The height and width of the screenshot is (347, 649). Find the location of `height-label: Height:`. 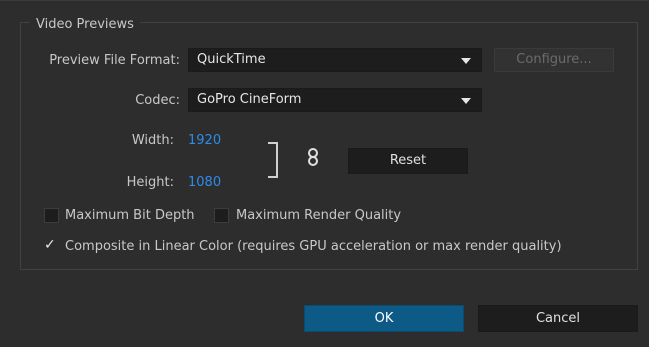

height-label: Height: is located at coordinates (150, 182).